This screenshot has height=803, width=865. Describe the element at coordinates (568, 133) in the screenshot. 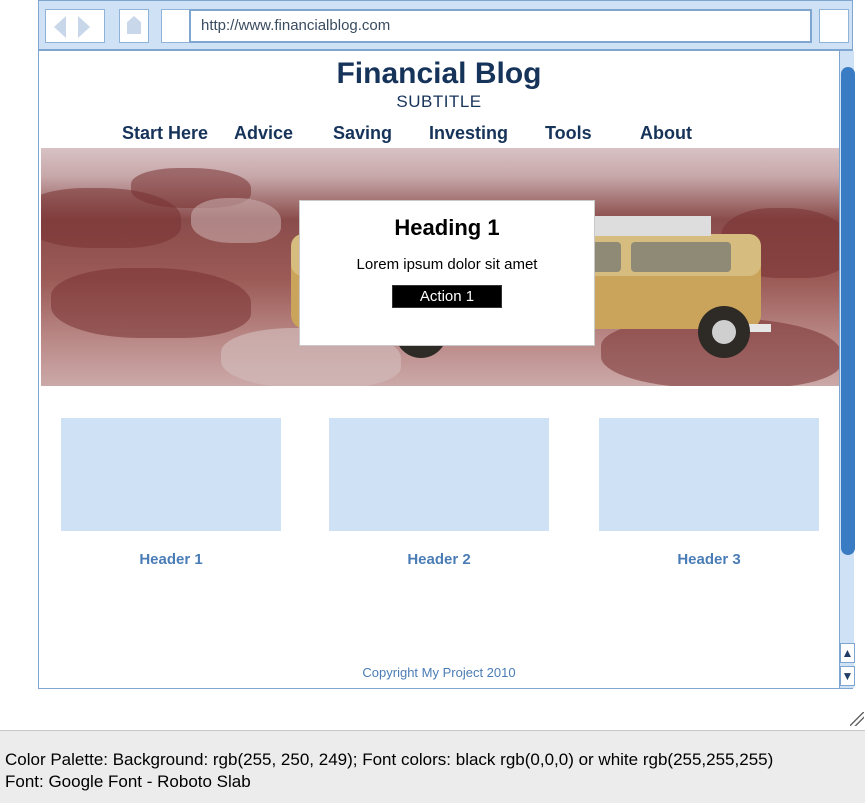

I see `nav-tools: Tools` at that location.